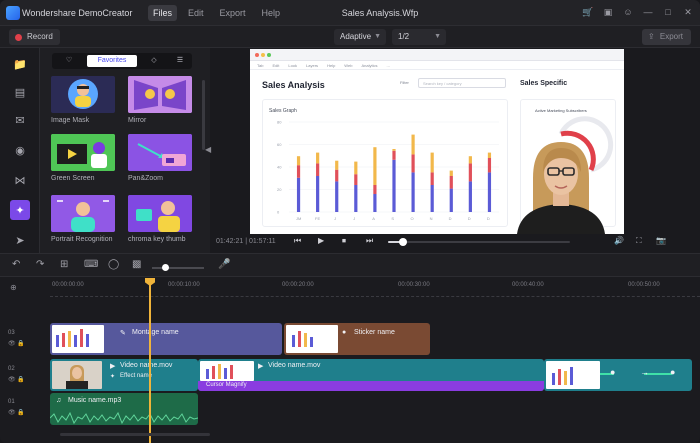  Describe the element at coordinates (437, 55) in the screenshot. I see `screen-window-bar` at that location.